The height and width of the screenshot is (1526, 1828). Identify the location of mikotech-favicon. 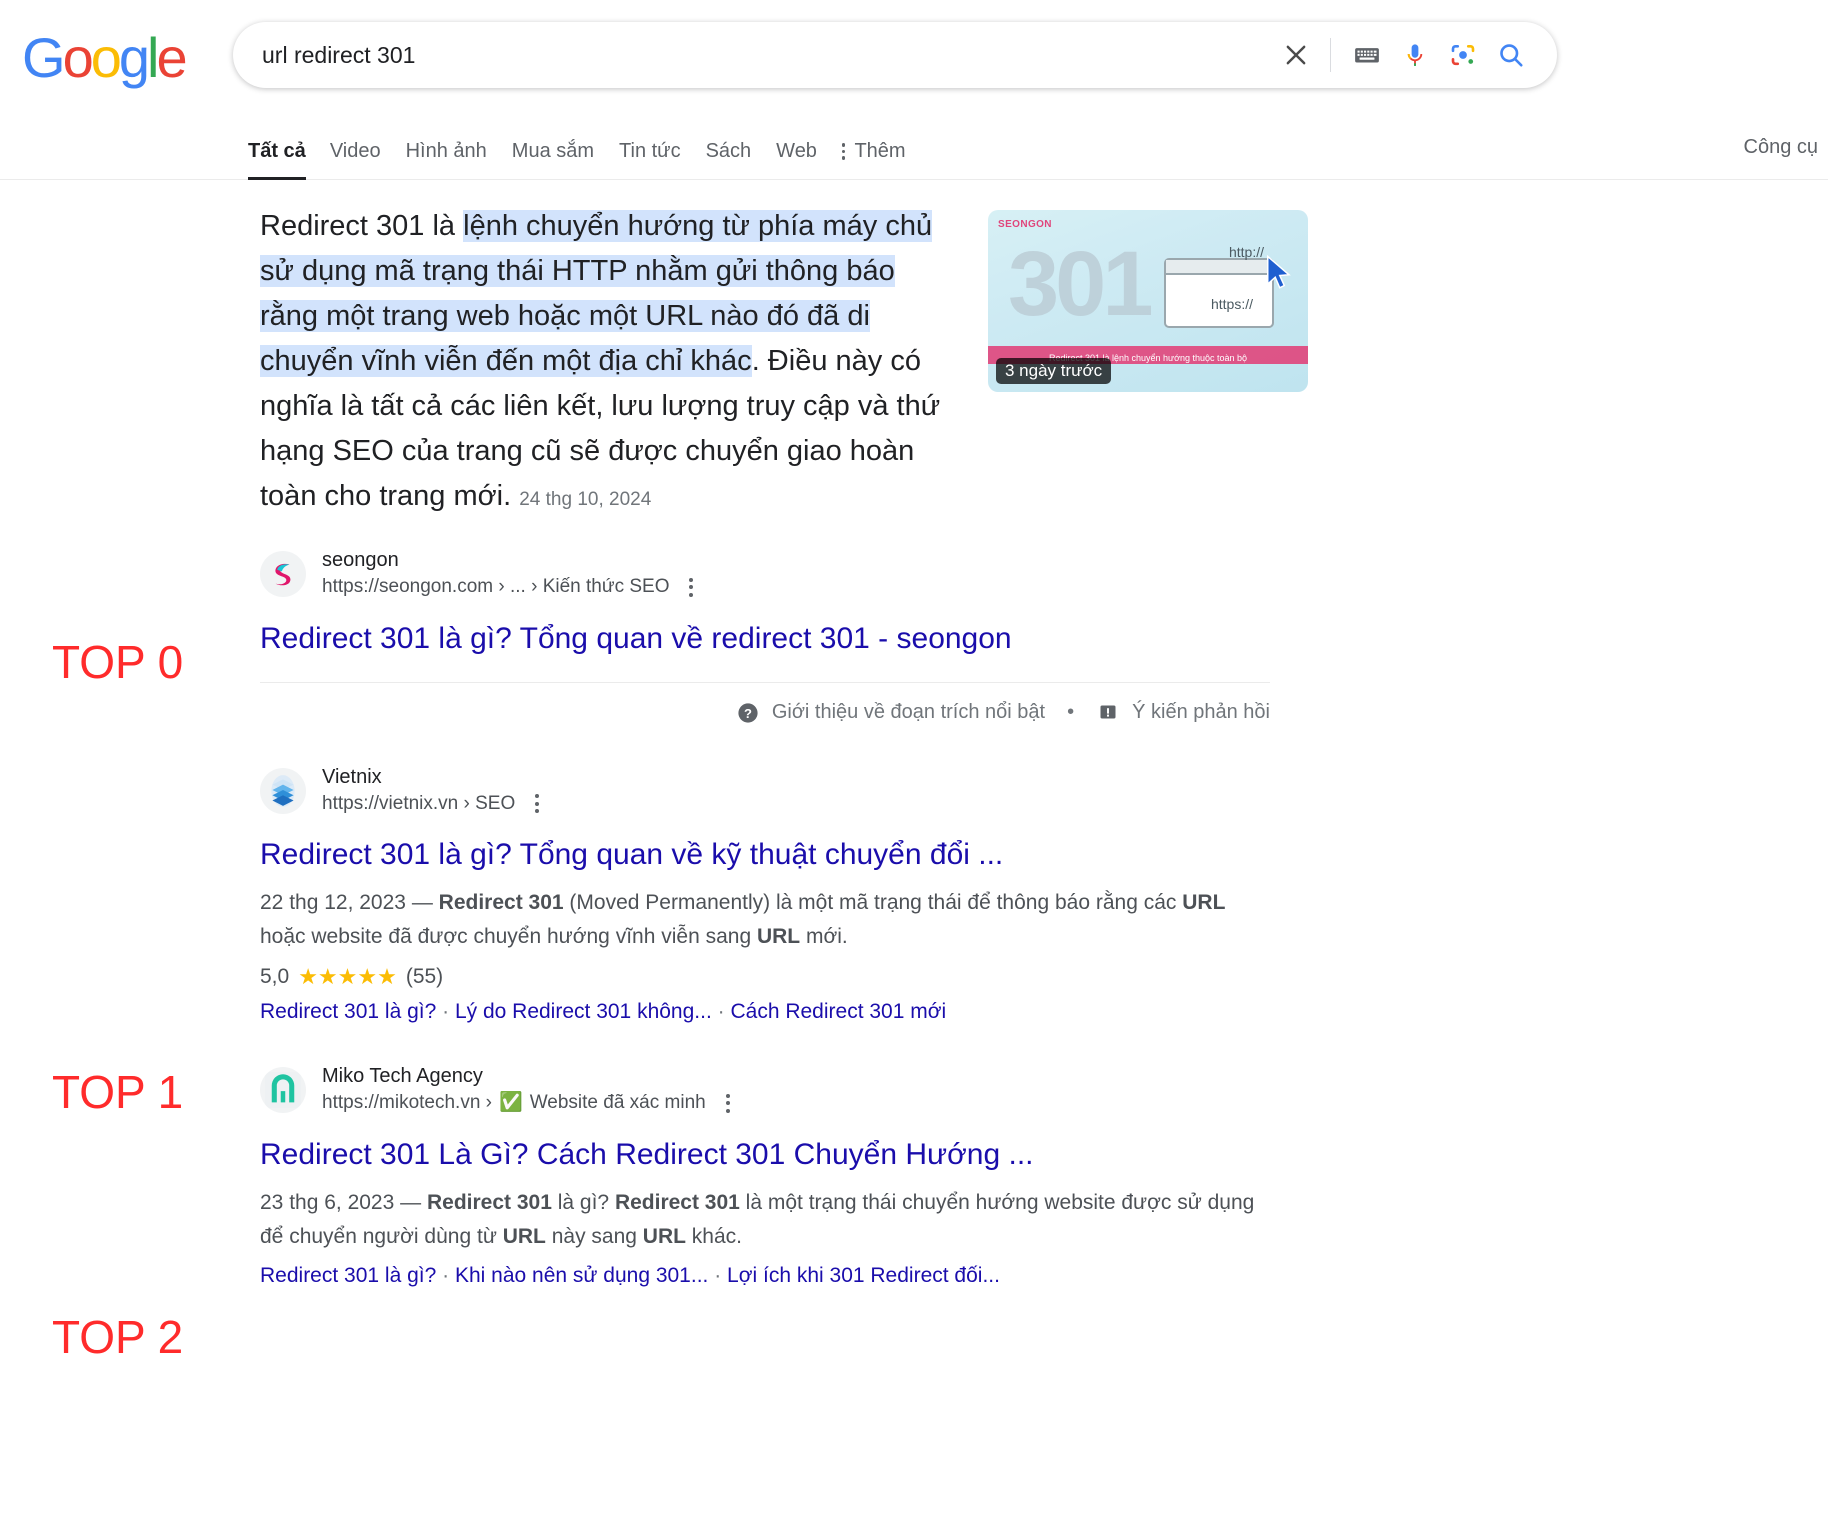
(283, 1090).